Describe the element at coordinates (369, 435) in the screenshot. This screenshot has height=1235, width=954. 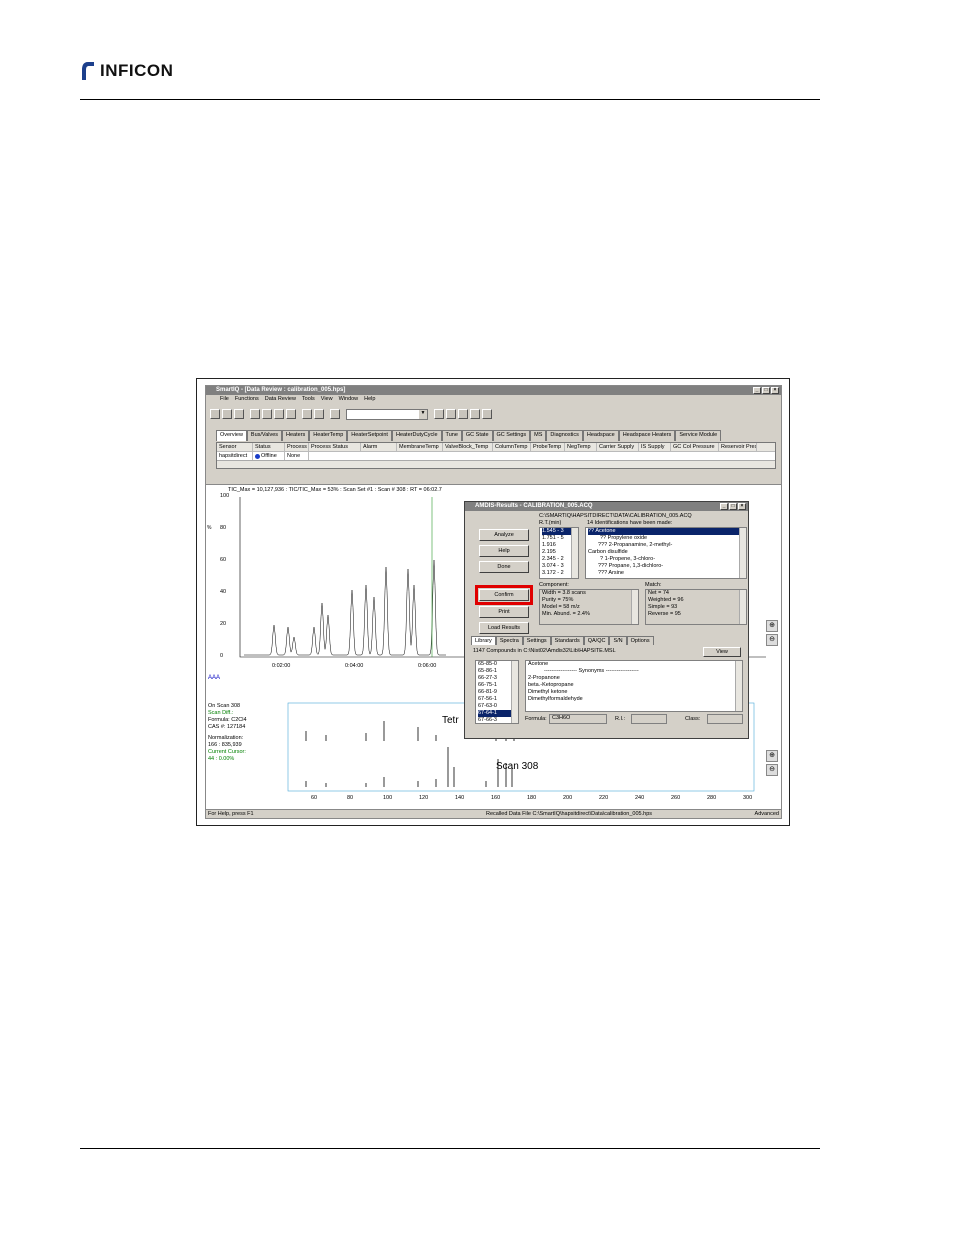
I see `tab-heatersetpoint: HeaterSetpoint` at that location.